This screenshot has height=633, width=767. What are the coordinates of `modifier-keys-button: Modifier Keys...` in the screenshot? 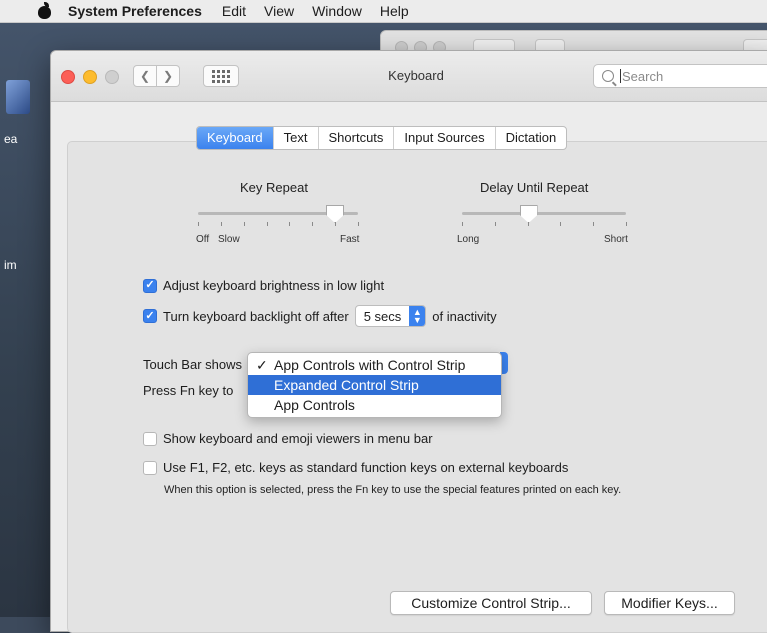 It's located at (669, 603).